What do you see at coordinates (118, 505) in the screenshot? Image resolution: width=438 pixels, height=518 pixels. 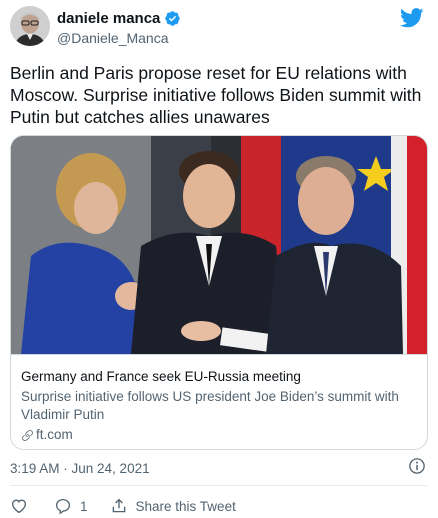 I see `share-icon` at bounding box center [118, 505].